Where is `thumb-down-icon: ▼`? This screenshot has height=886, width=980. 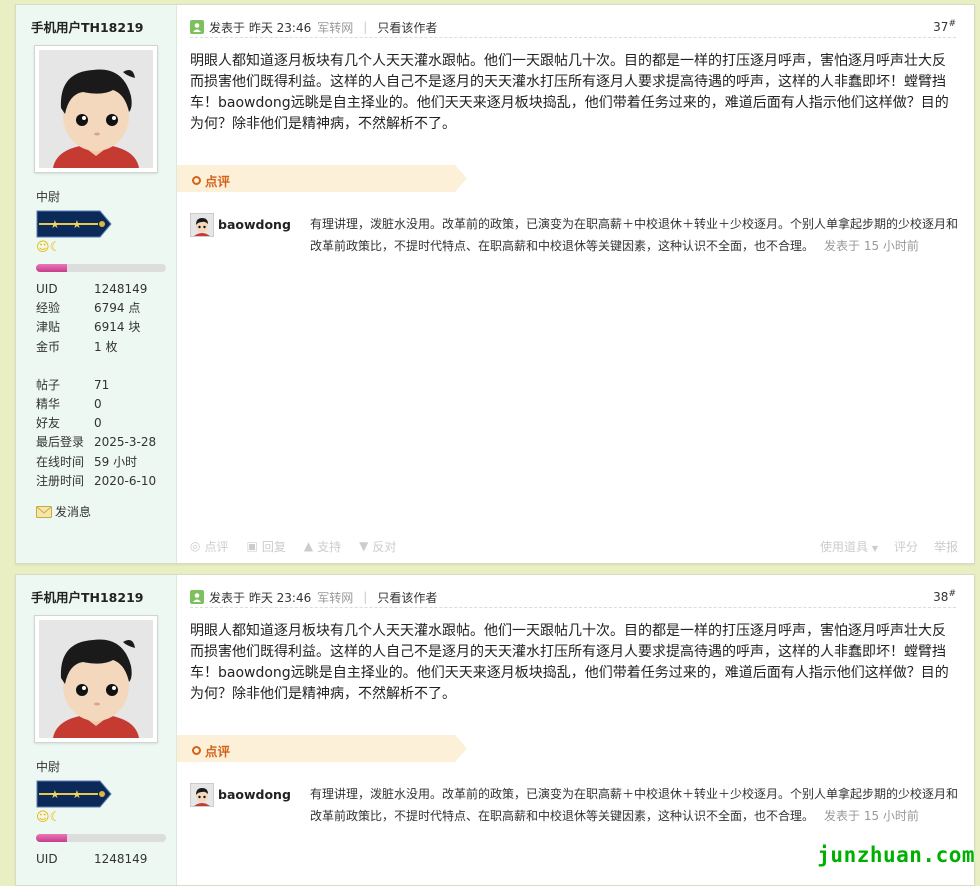
thumb-down-icon: ▼ is located at coordinates (364, 546).